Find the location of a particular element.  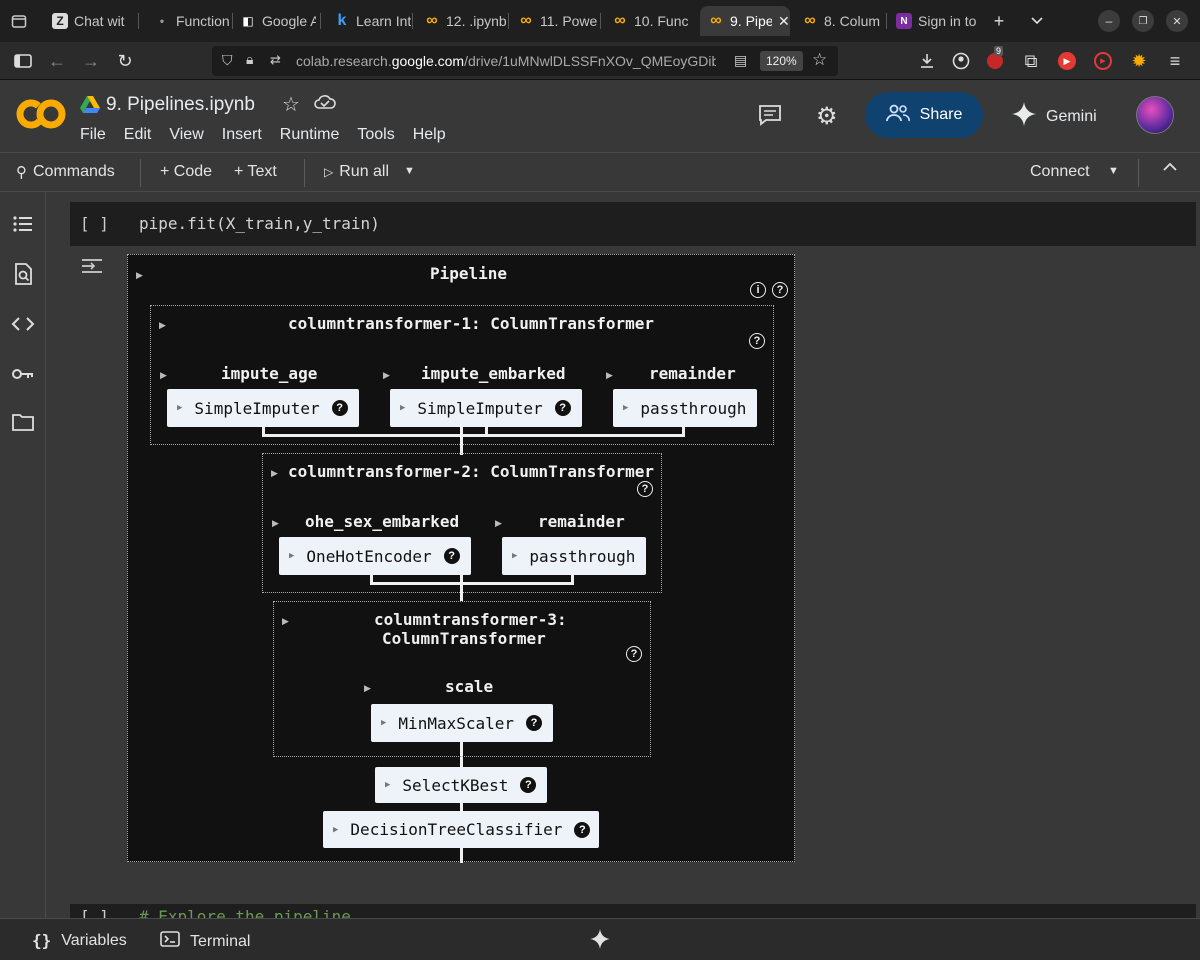

gemini-button: Gemini is located at coordinates (1054, 116).